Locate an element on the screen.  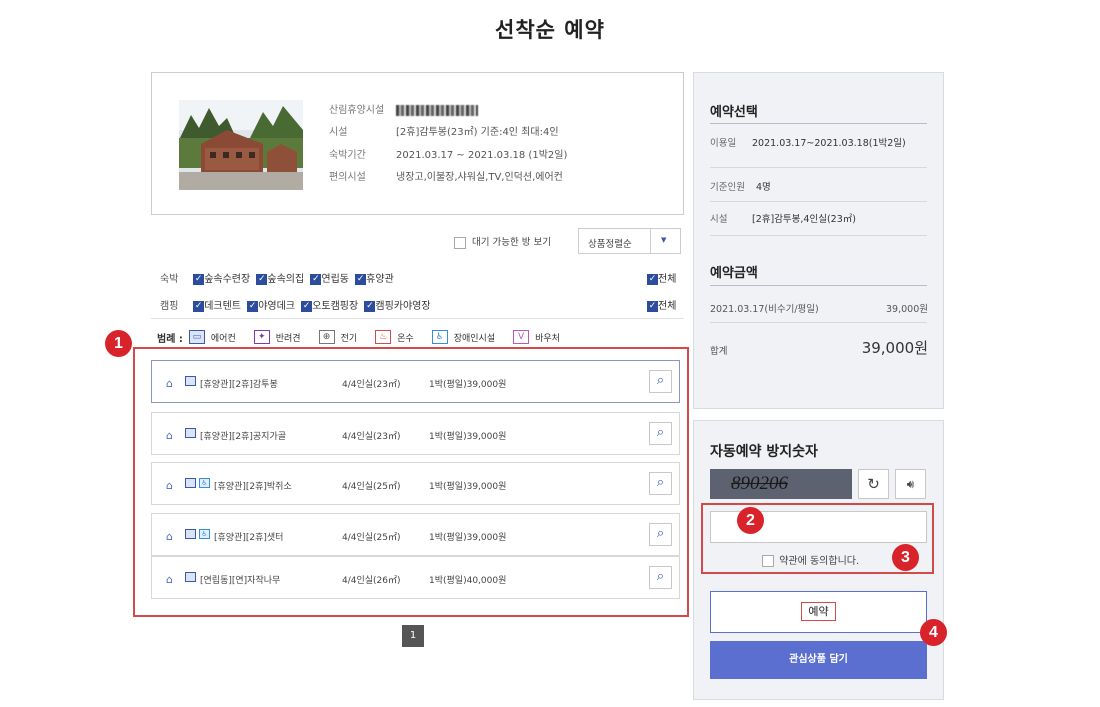
page-title: 선착순 예약 is located at coordinates (550, 30).